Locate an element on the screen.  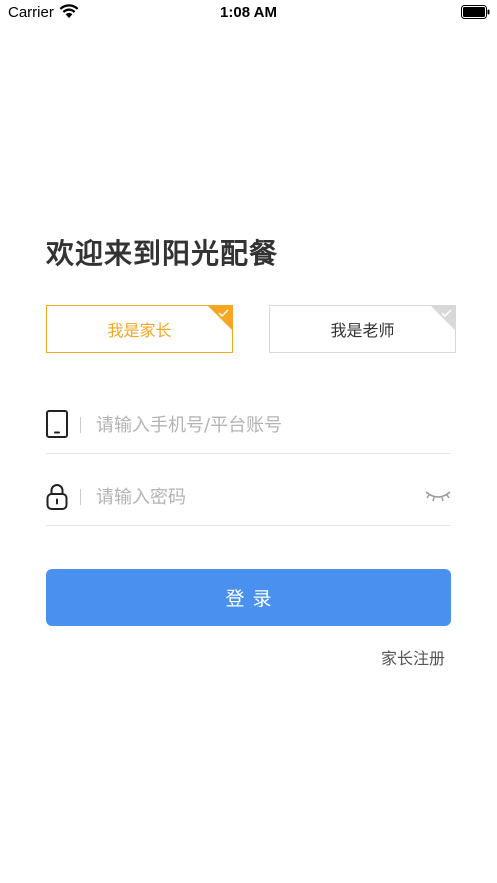
login-button: 登录 is located at coordinates (248, 597).